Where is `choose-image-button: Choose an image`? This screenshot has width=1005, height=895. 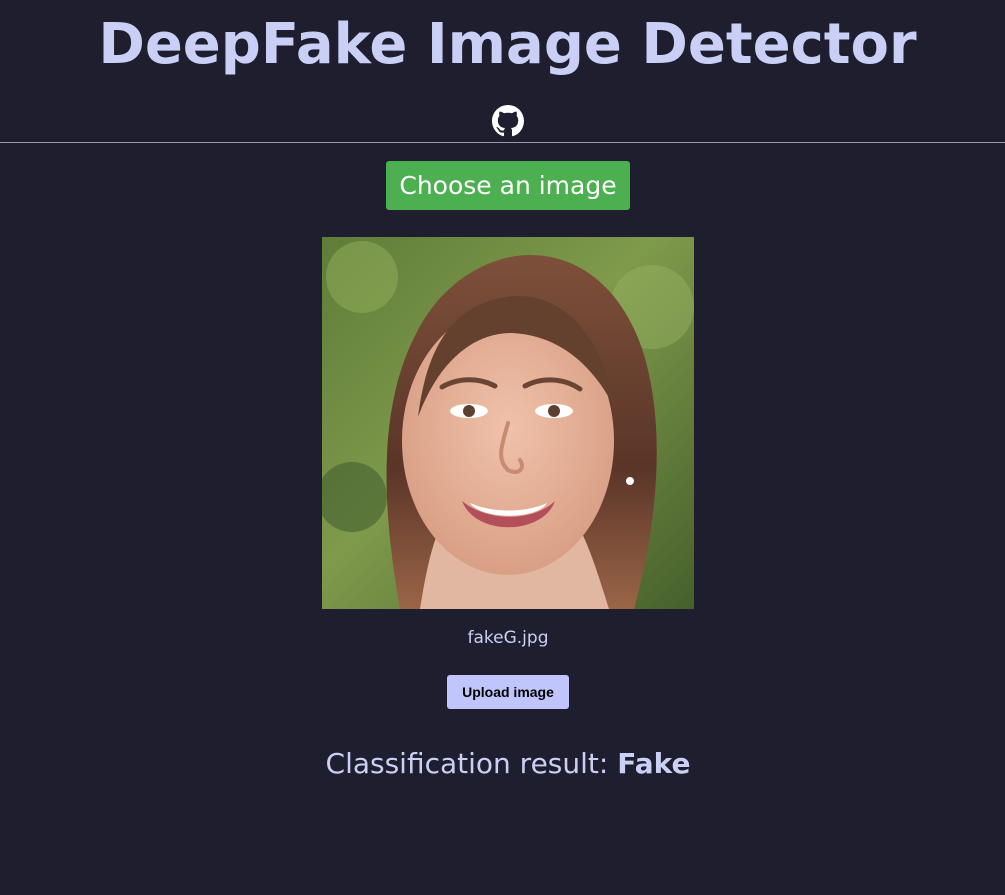
choose-image-button: Choose an image is located at coordinates (508, 185).